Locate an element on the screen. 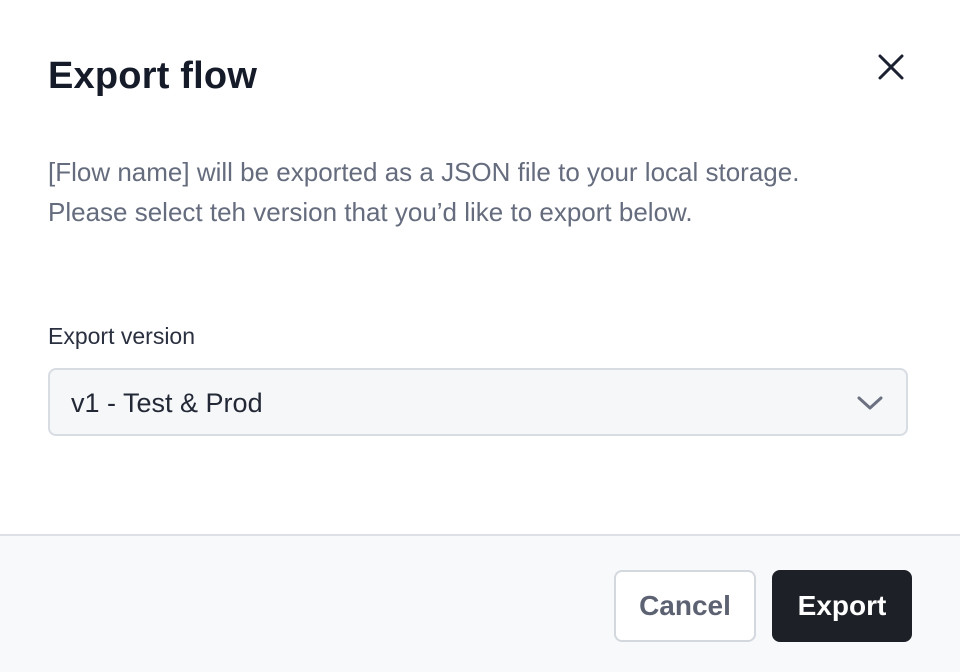 This screenshot has height=672, width=960. export-version-value: v1 - Test & Prod is located at coordinates (167, 403).